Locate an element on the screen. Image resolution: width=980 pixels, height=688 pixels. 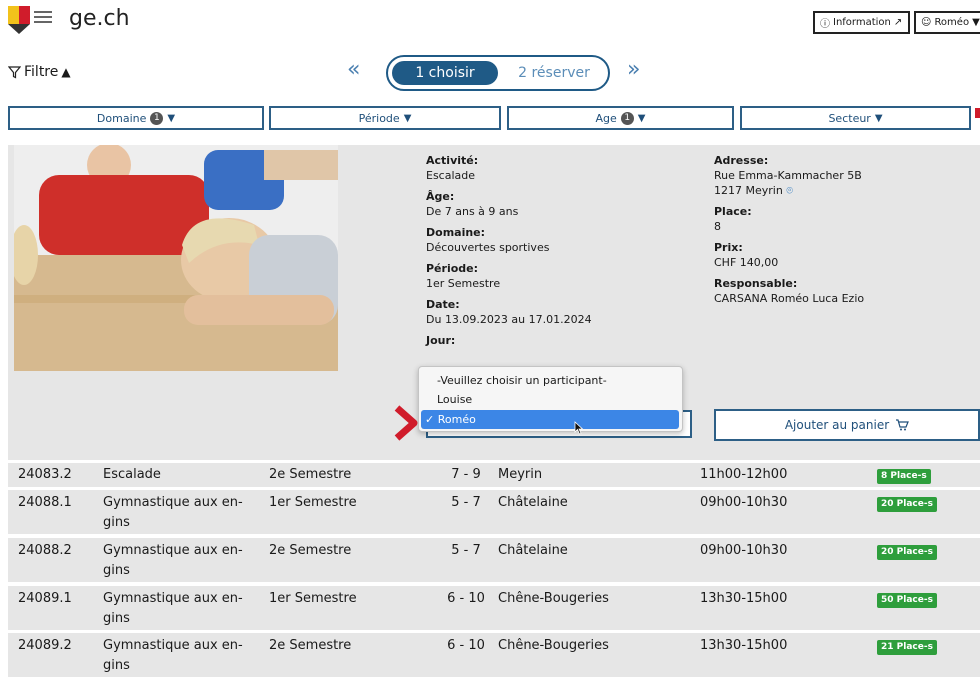
adresse-label: Adresse: is located at coordinates (741, 160).